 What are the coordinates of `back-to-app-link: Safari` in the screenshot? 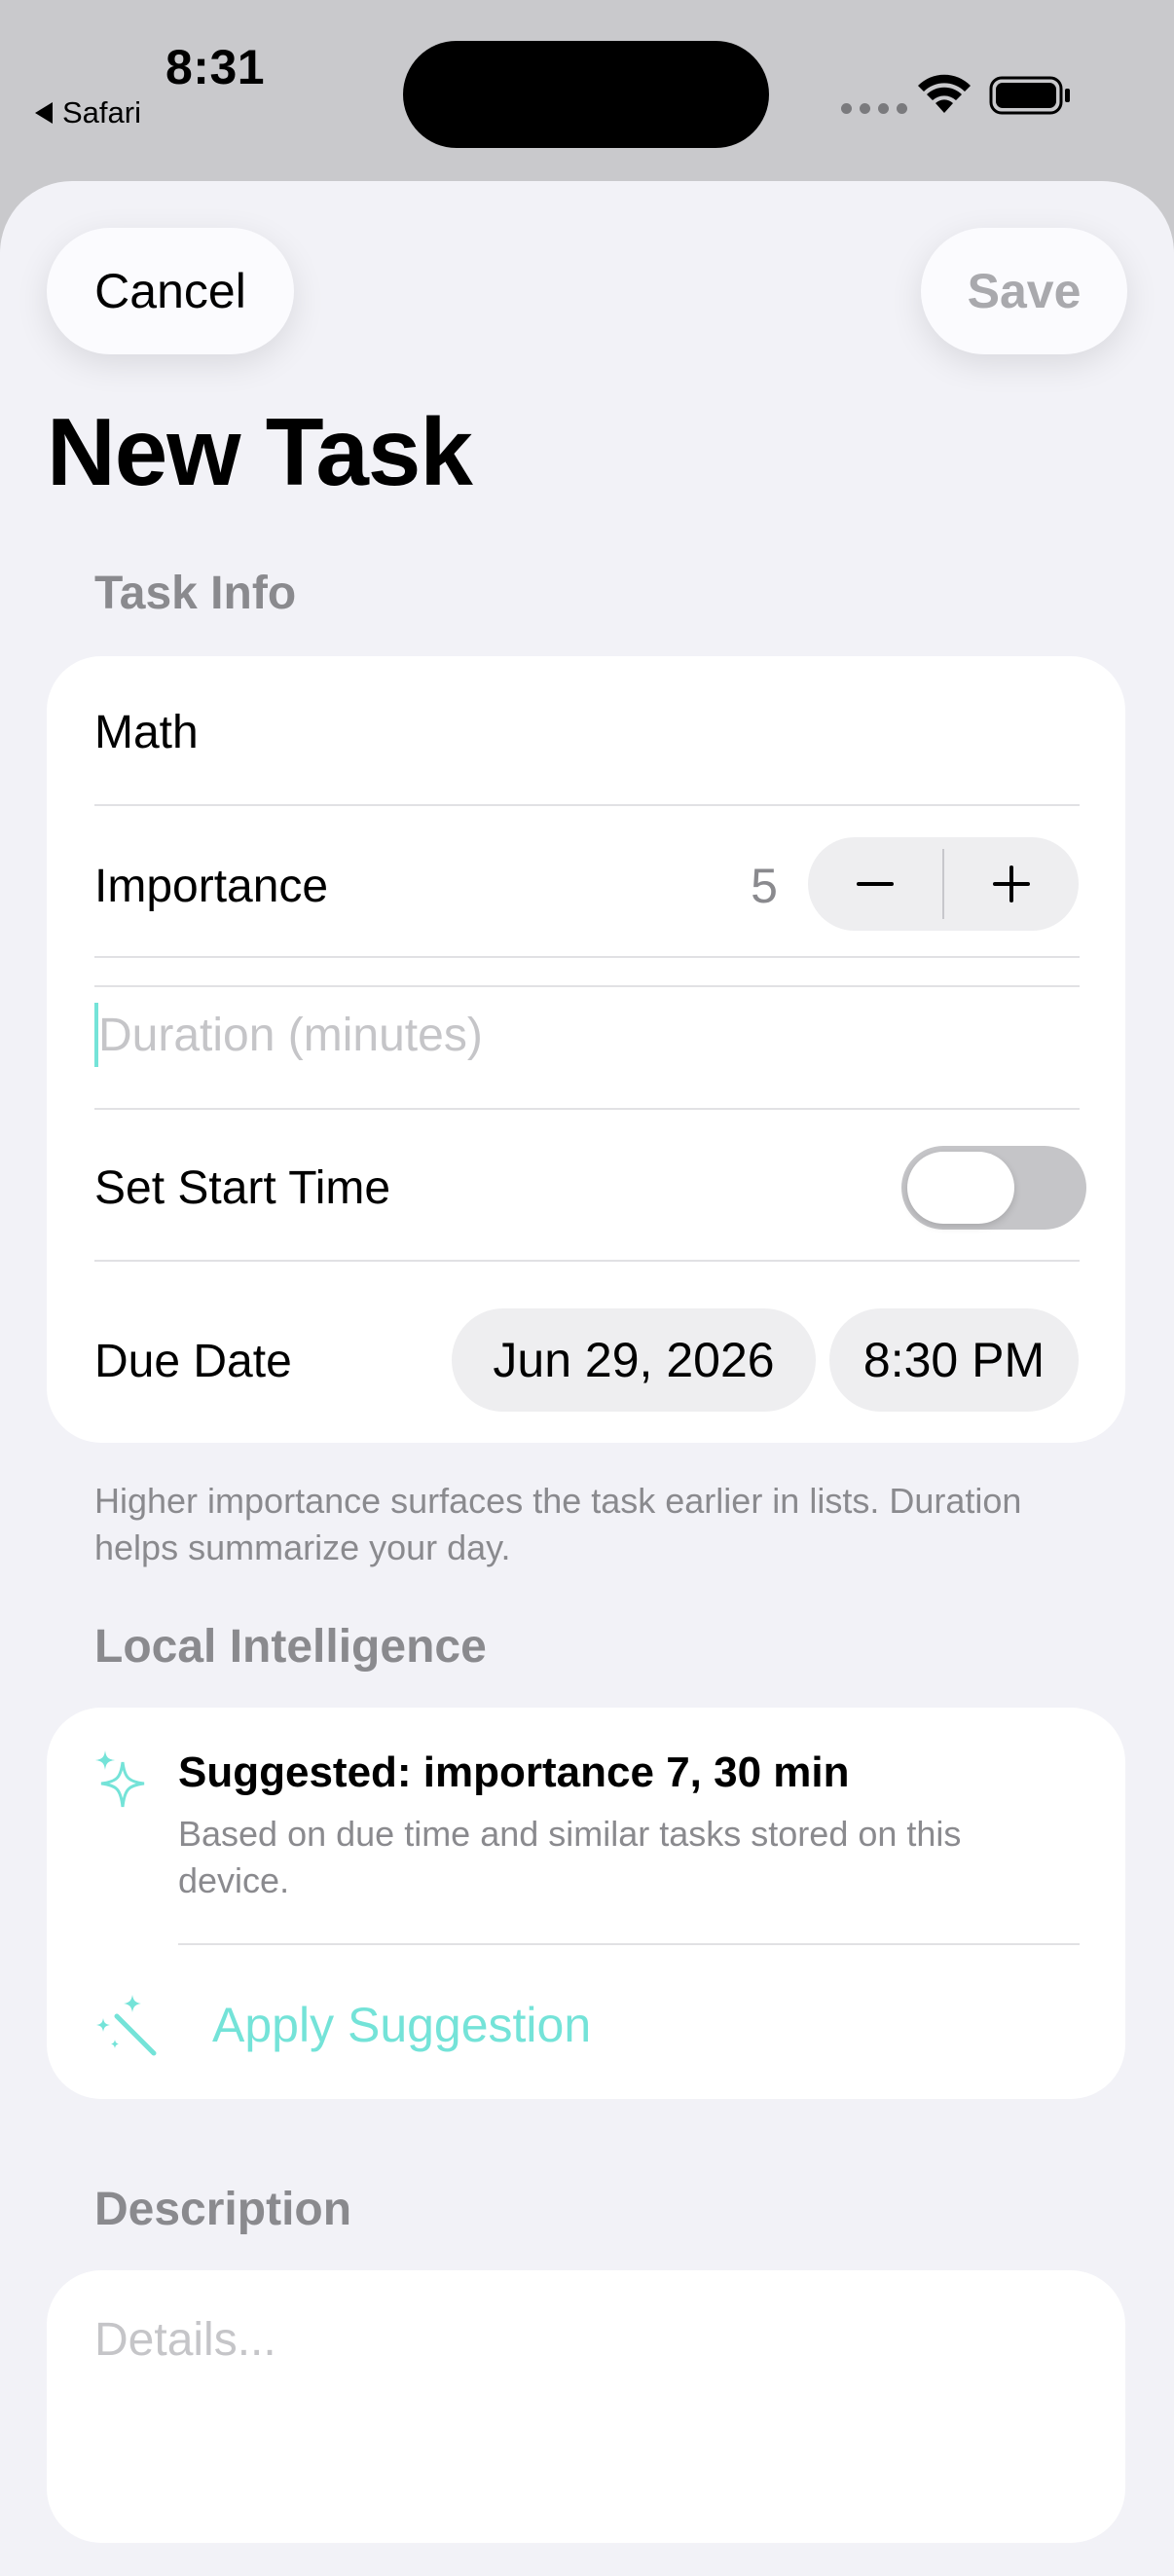 It's located at (88, 112).